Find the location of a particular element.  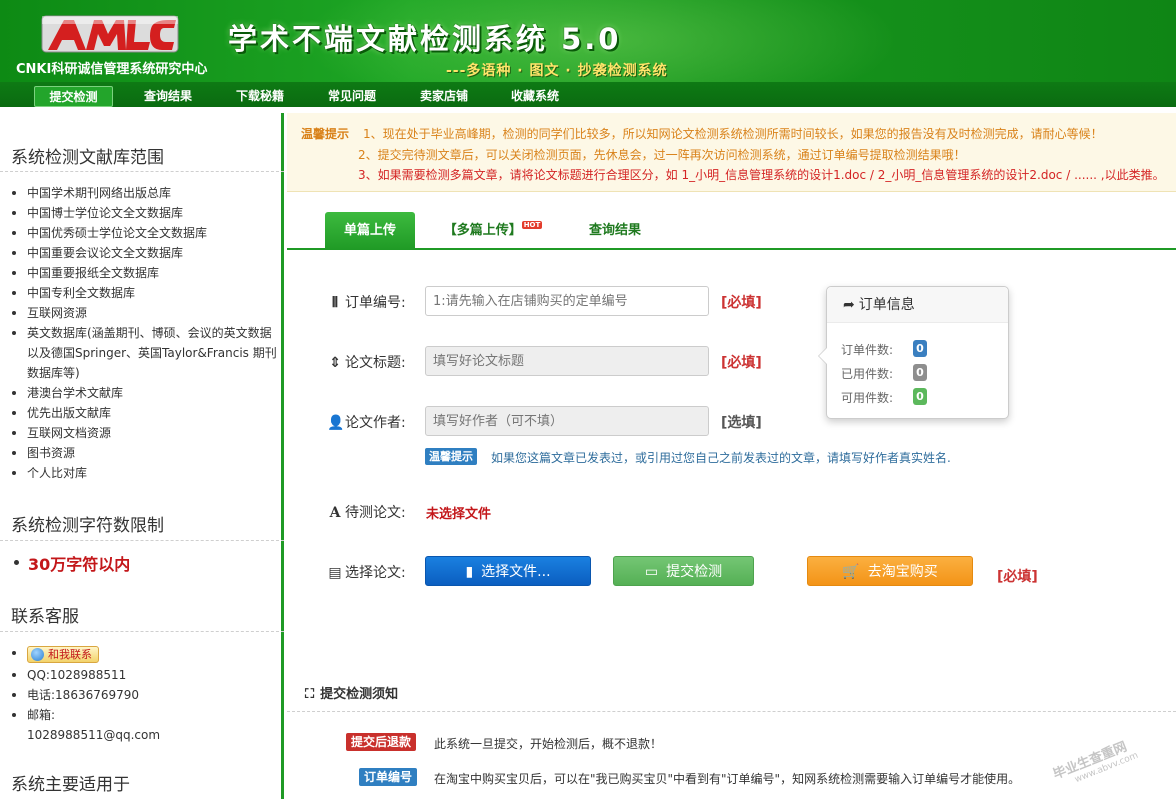

submit-check-button: ▭ 提交检测 is located at coordinates (683, 571).